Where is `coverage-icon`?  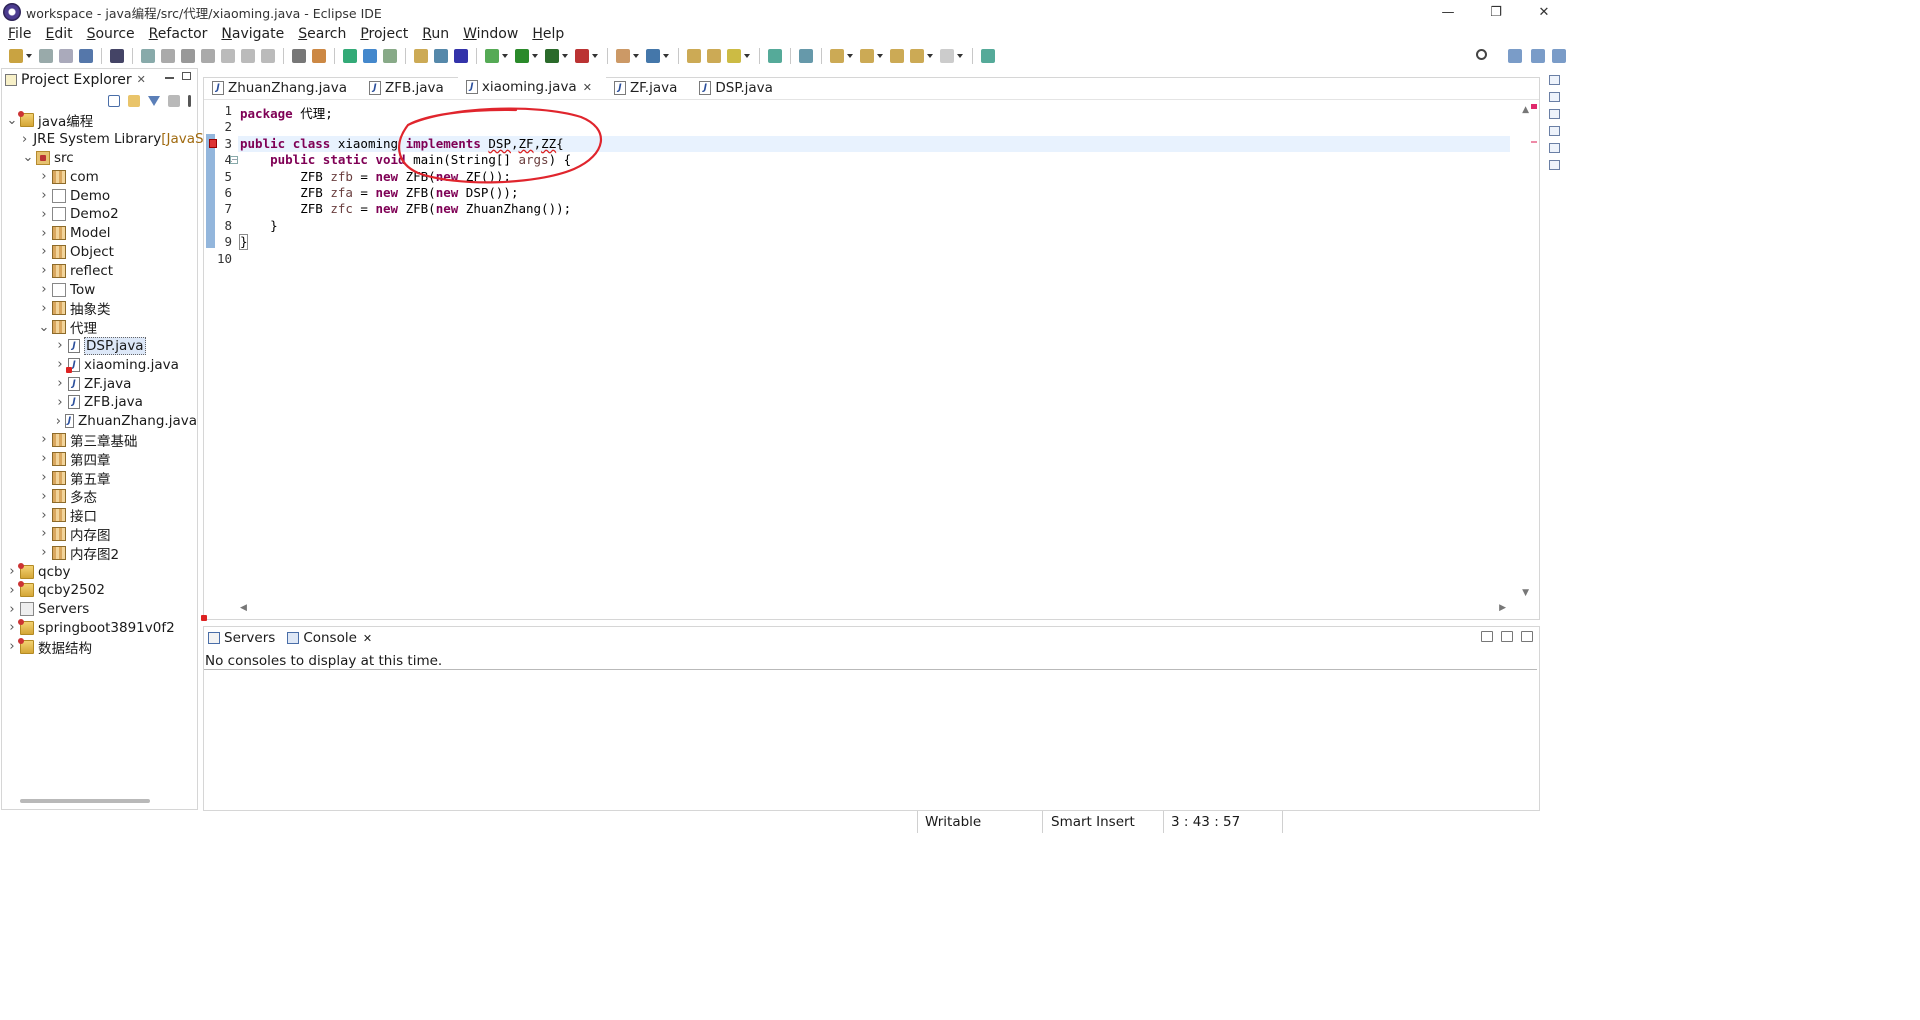
coverage-icon is located at coordinates (552, 56).